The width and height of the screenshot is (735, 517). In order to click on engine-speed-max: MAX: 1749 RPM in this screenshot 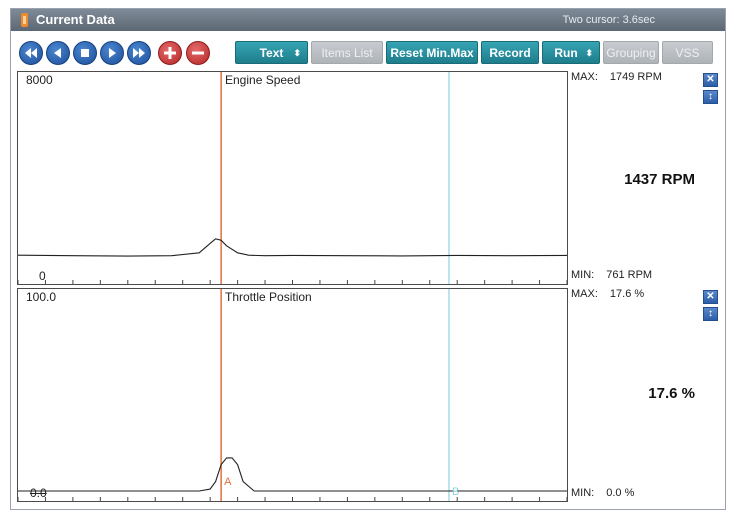, I will do `click(616, 77)`.